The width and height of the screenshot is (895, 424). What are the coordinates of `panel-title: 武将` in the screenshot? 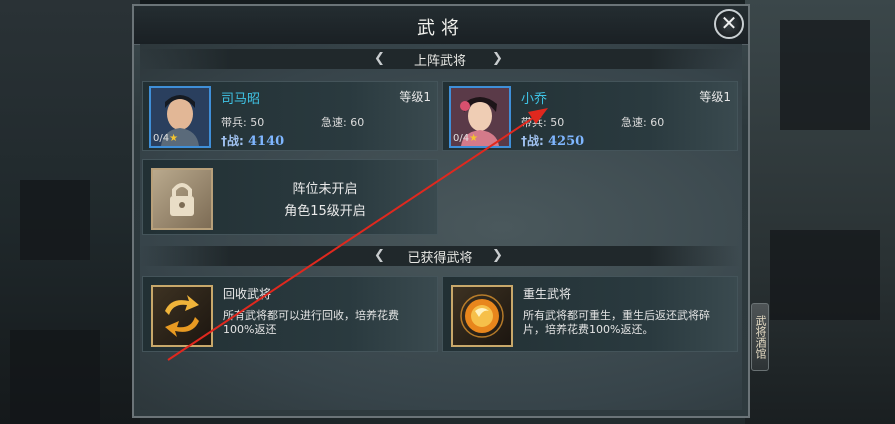 It's located at (441, 28).